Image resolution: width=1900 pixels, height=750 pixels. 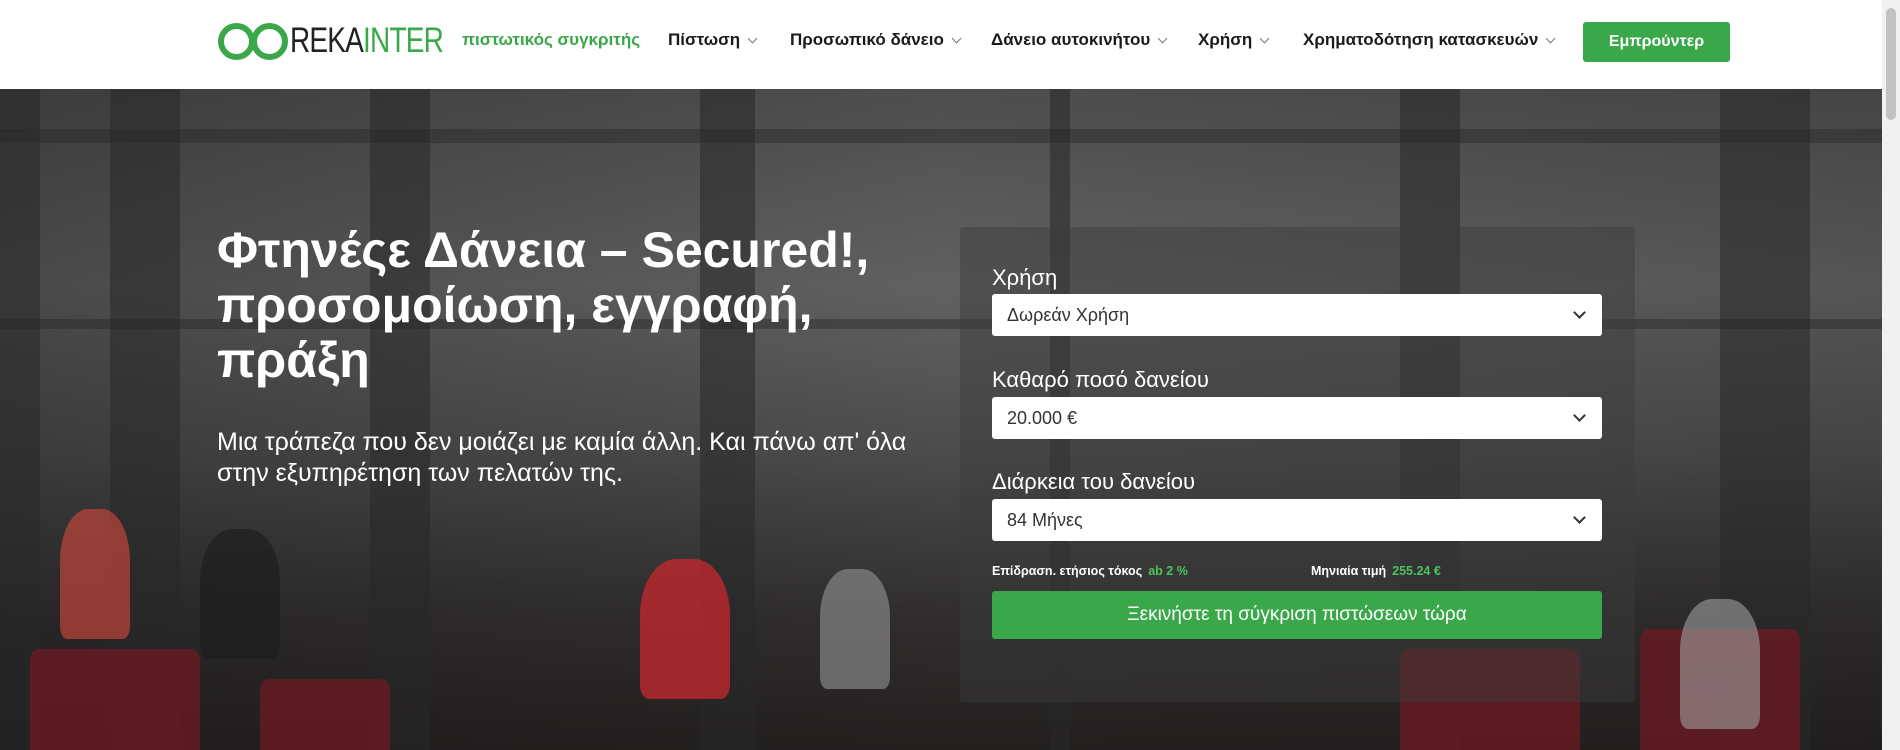 What do you see at coordinates (1068, 314) in the screenshot?
I see `usage-select-value: Δωρεάν Χρήση` at bounding box center [1068, 314].